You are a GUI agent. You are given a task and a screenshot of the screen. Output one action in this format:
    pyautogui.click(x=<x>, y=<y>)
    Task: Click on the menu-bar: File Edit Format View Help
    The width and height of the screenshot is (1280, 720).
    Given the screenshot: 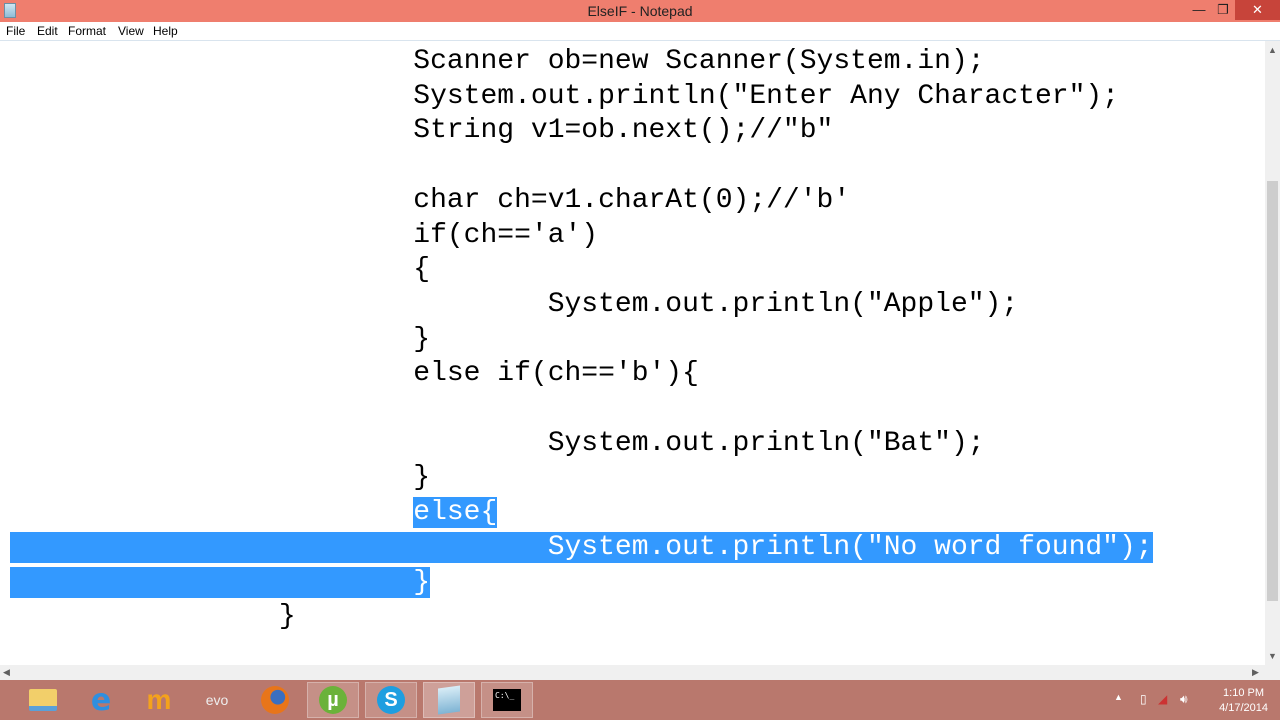 What is the action you would take?
    pyautogui.click(x=640, y=31)
    